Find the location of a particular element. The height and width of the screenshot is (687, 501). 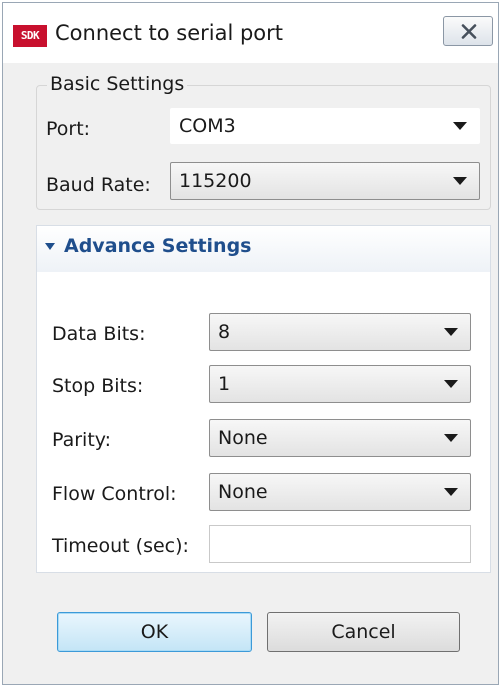

data-bits-select: 8 is located at coordinates (340, 332).